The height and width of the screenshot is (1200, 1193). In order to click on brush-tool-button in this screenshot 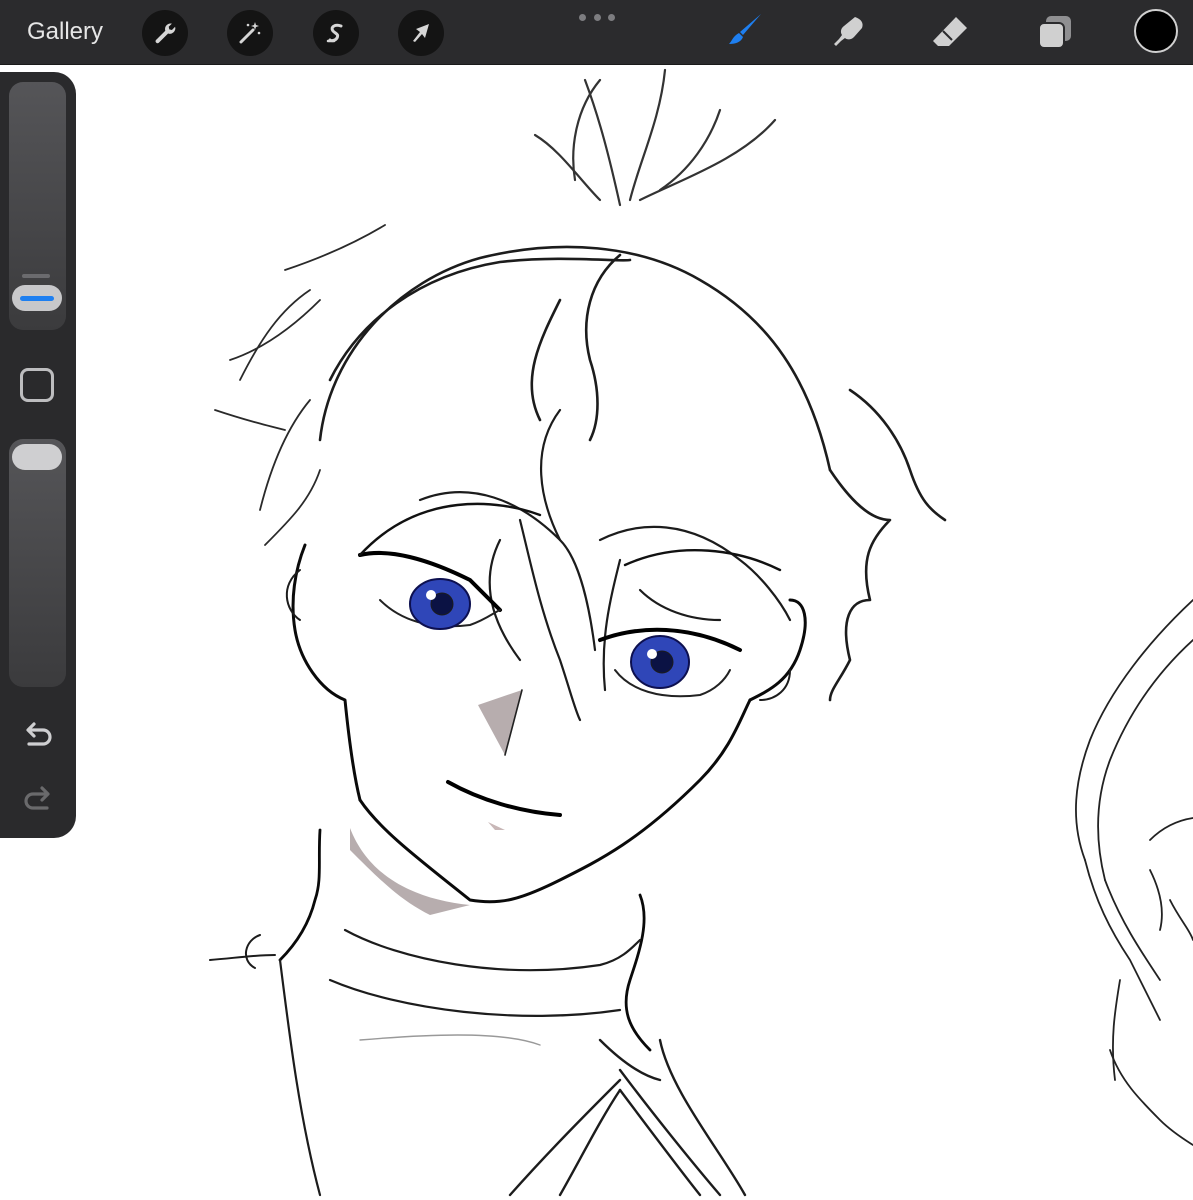, I will do `click(744, 32)`.